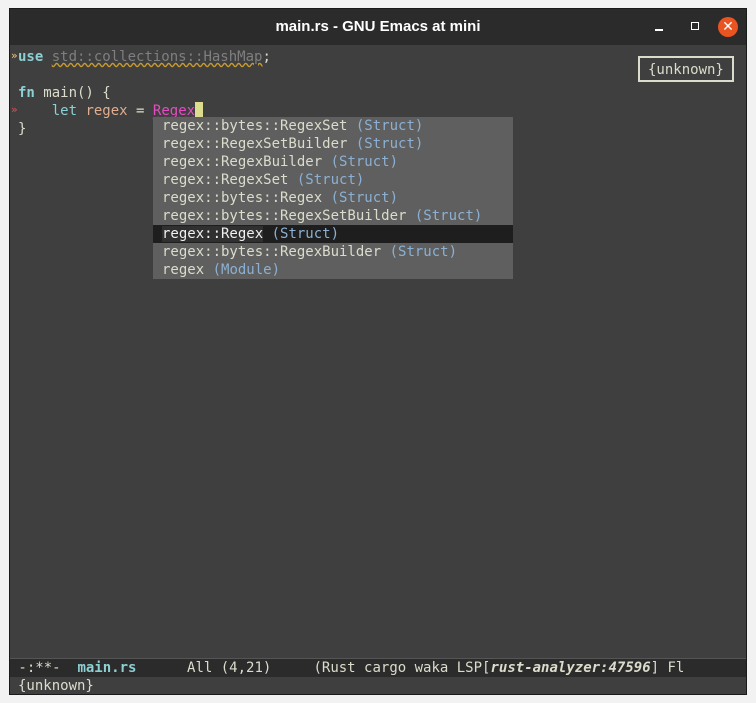 The image size is (756, 703). Describe the element at coordinates (140, 111) in the screenshot. I see `assign-op: =` at that location.